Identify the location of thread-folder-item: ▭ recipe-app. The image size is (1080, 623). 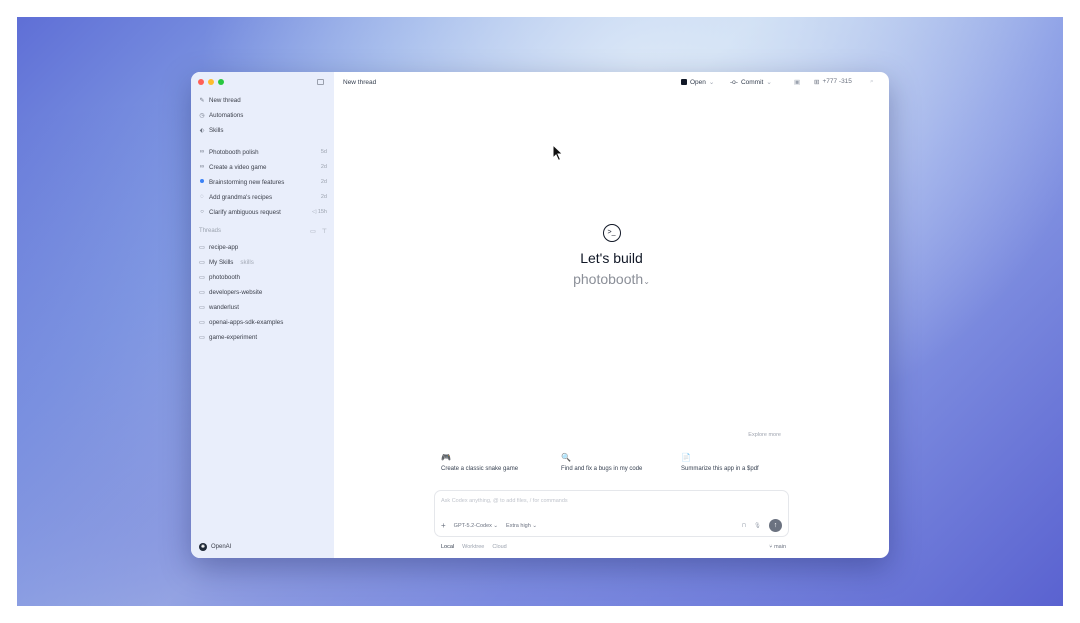
(263, 247).